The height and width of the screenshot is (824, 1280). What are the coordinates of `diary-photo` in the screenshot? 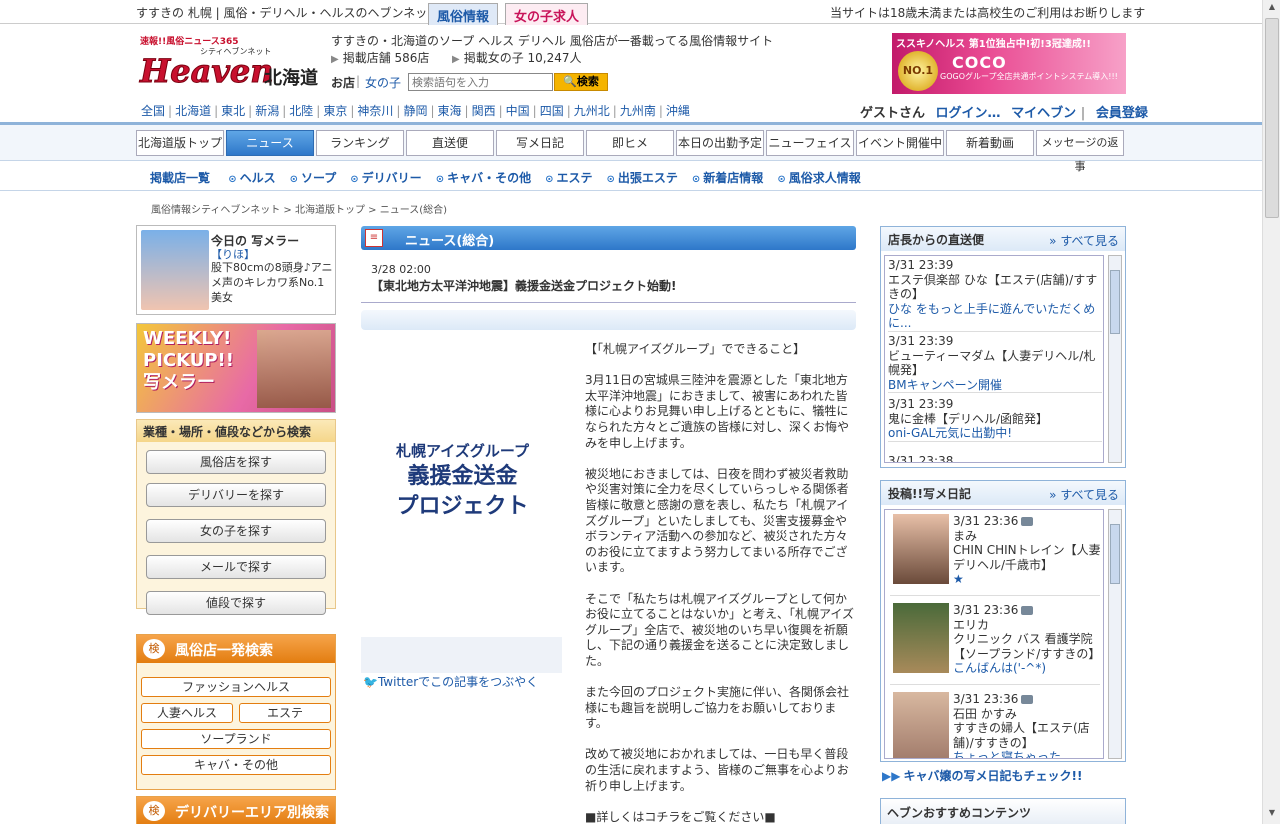 It's located at (921, 549).